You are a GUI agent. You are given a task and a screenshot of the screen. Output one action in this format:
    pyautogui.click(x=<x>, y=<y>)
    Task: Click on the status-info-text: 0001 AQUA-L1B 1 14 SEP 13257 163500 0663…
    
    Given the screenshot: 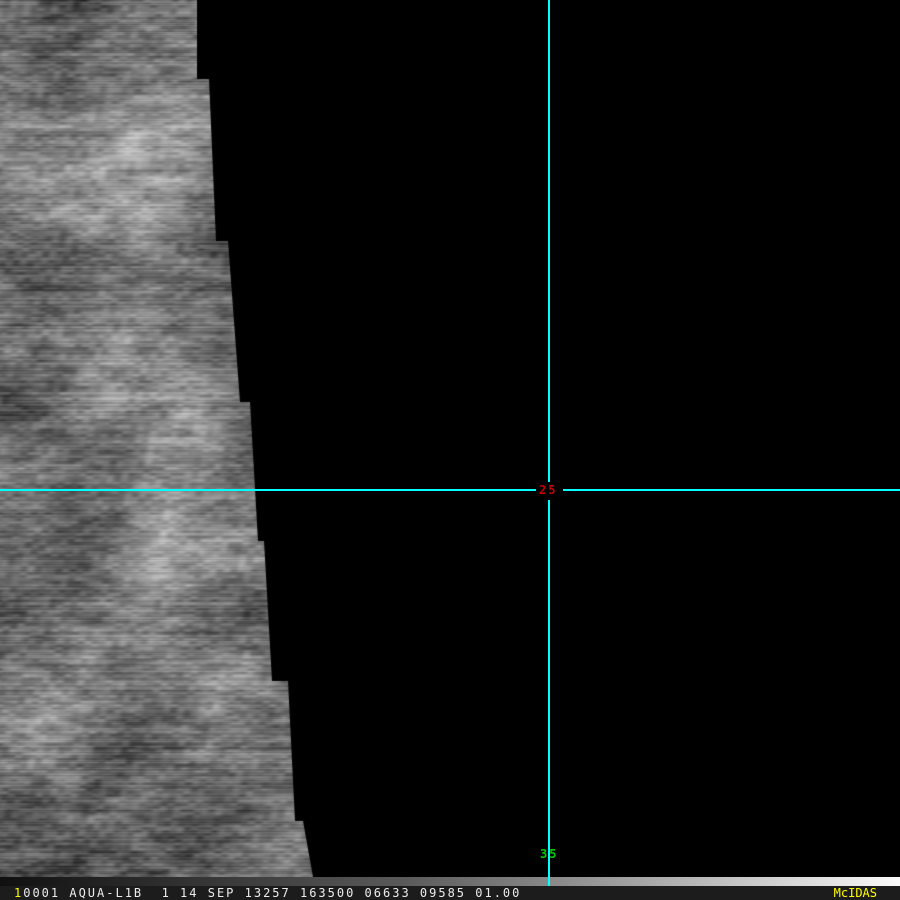 What is the action you would take?
    pyautogui.click(x=272, y=893)
    